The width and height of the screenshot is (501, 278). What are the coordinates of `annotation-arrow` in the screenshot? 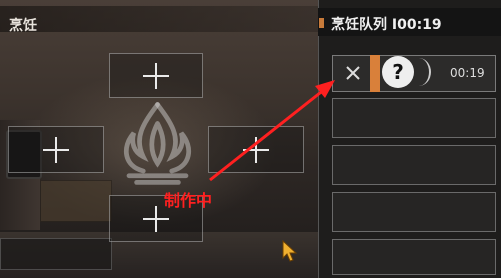 It's located at (272, 131).